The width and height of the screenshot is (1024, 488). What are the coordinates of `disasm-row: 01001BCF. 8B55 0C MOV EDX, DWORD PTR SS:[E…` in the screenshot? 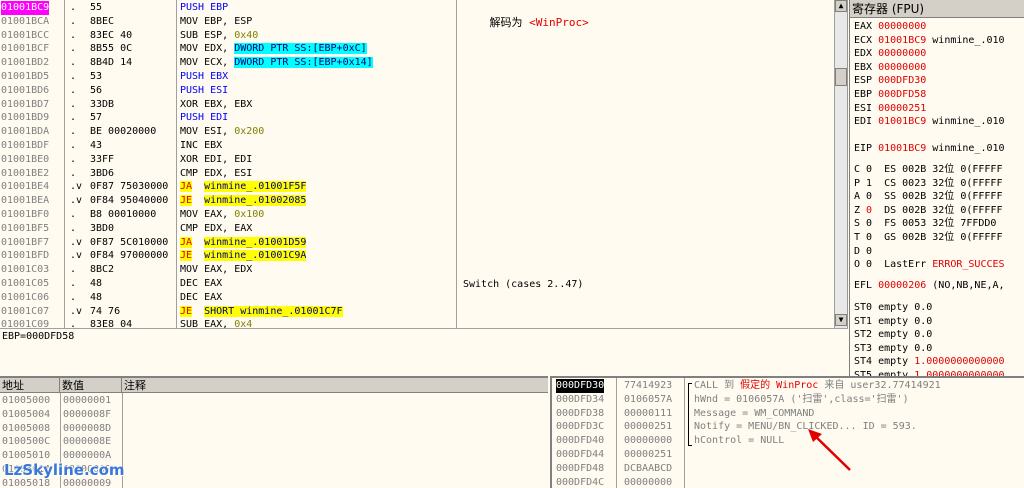 It's located at (423, 49).